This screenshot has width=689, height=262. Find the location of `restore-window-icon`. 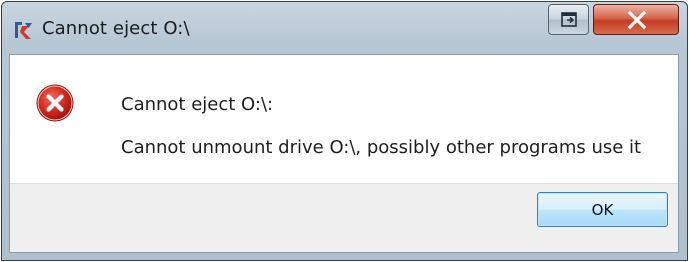

restore-window-icon is located at coordinates (569, 19).